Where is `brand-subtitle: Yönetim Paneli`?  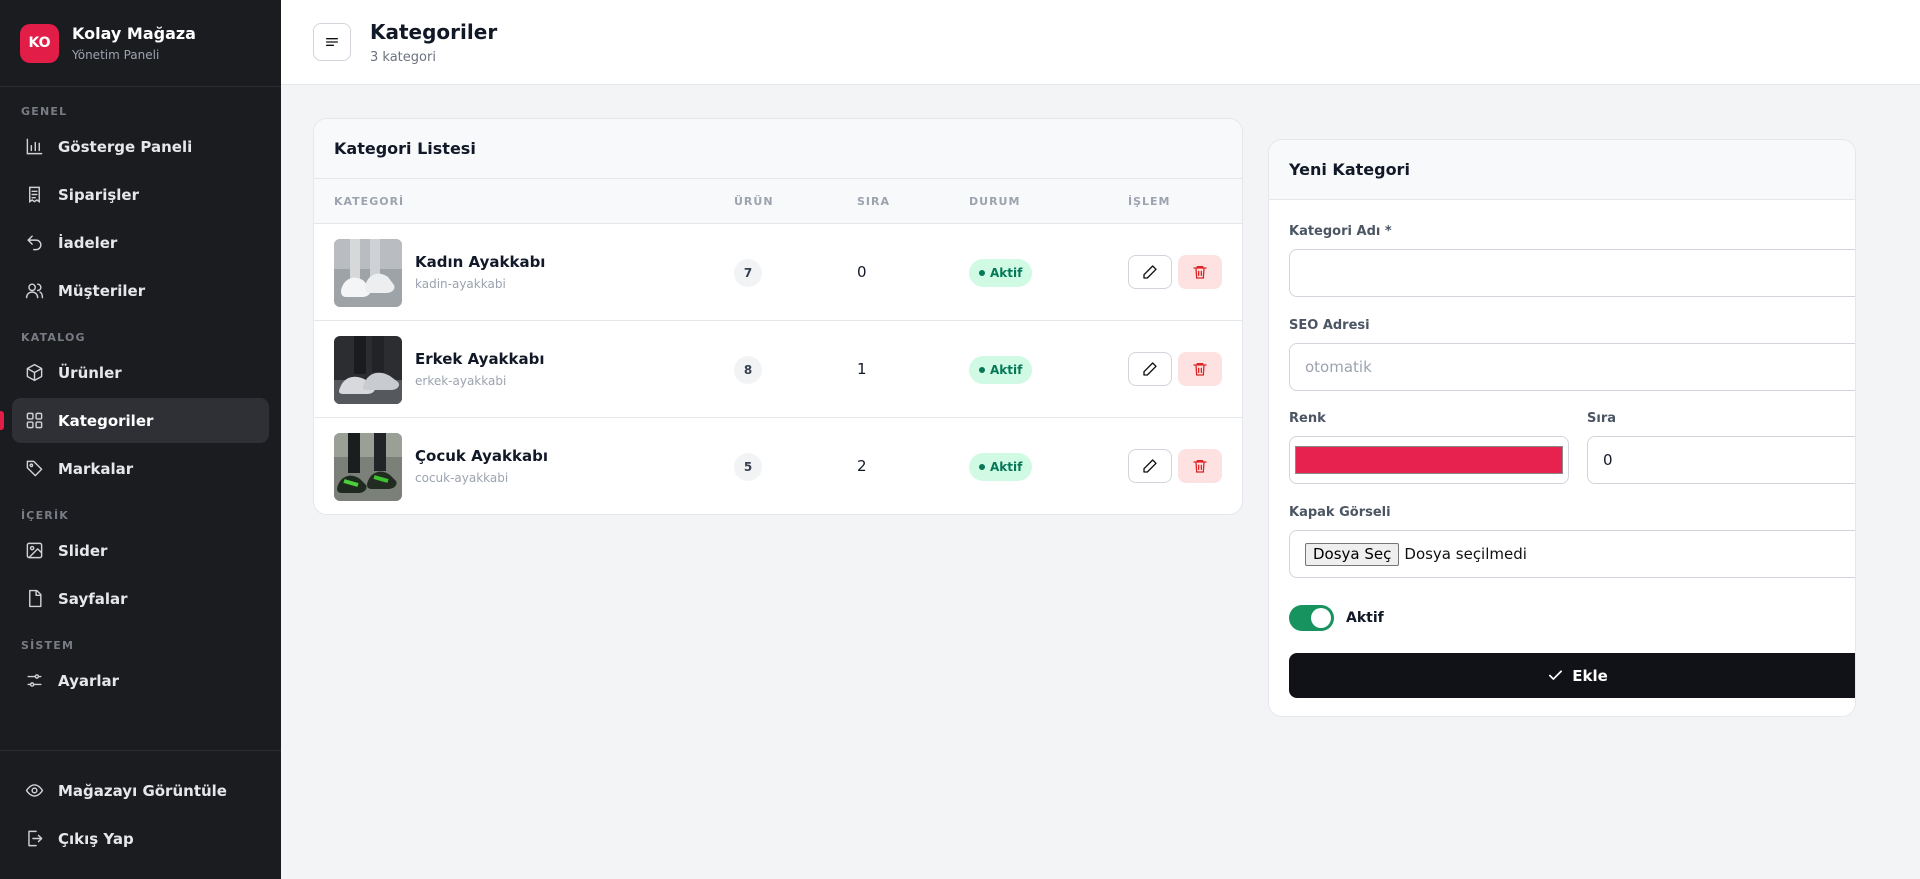 brand-subtitle: Yönetim Paneli is located at coordinates (116, 55).